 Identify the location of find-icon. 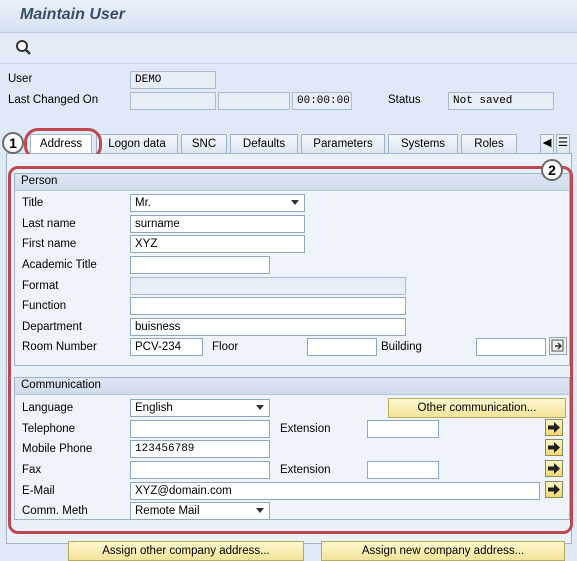
(23, 47).